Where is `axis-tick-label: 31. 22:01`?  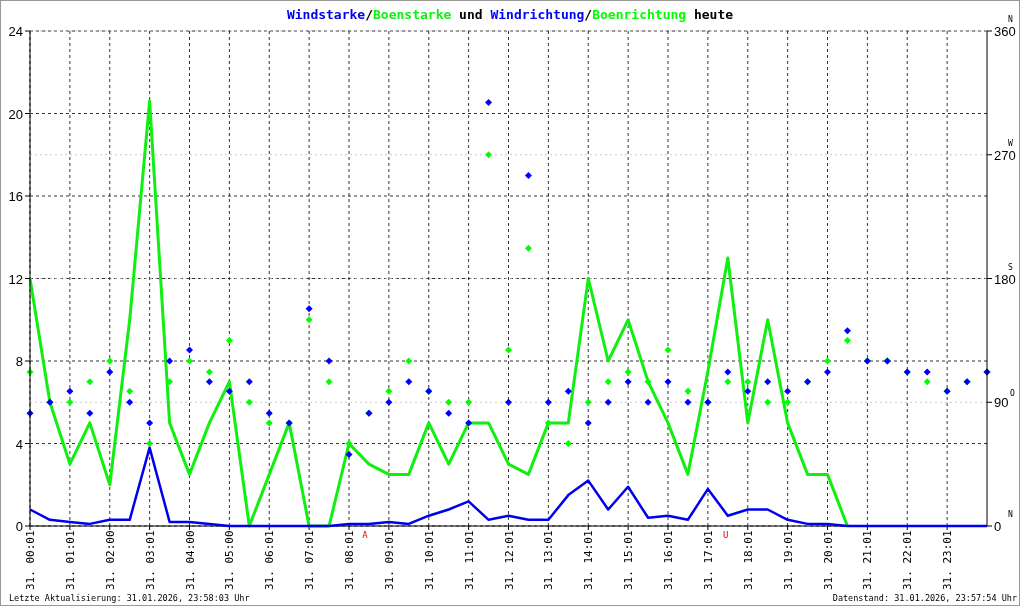 axis-tick-label: 31. 22:01 is located at coordinates (908, 560).